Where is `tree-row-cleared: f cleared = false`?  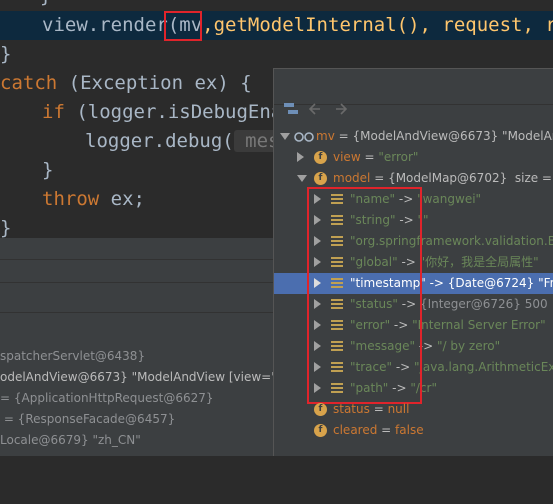
tree-row-cleared: f cleared = false is located at coordinates (413, 430).